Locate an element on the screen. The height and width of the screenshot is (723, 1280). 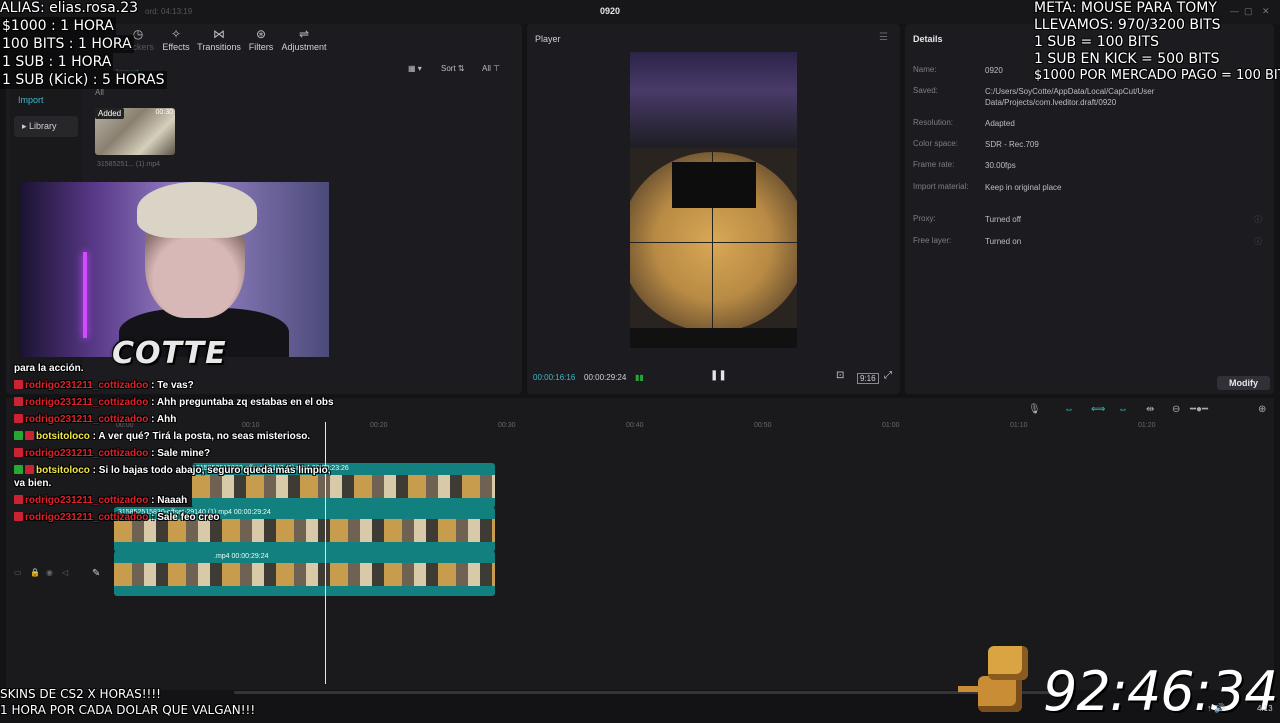
taskbar-icons: ↑ 🔊 is located at coordinates (1216, 708).